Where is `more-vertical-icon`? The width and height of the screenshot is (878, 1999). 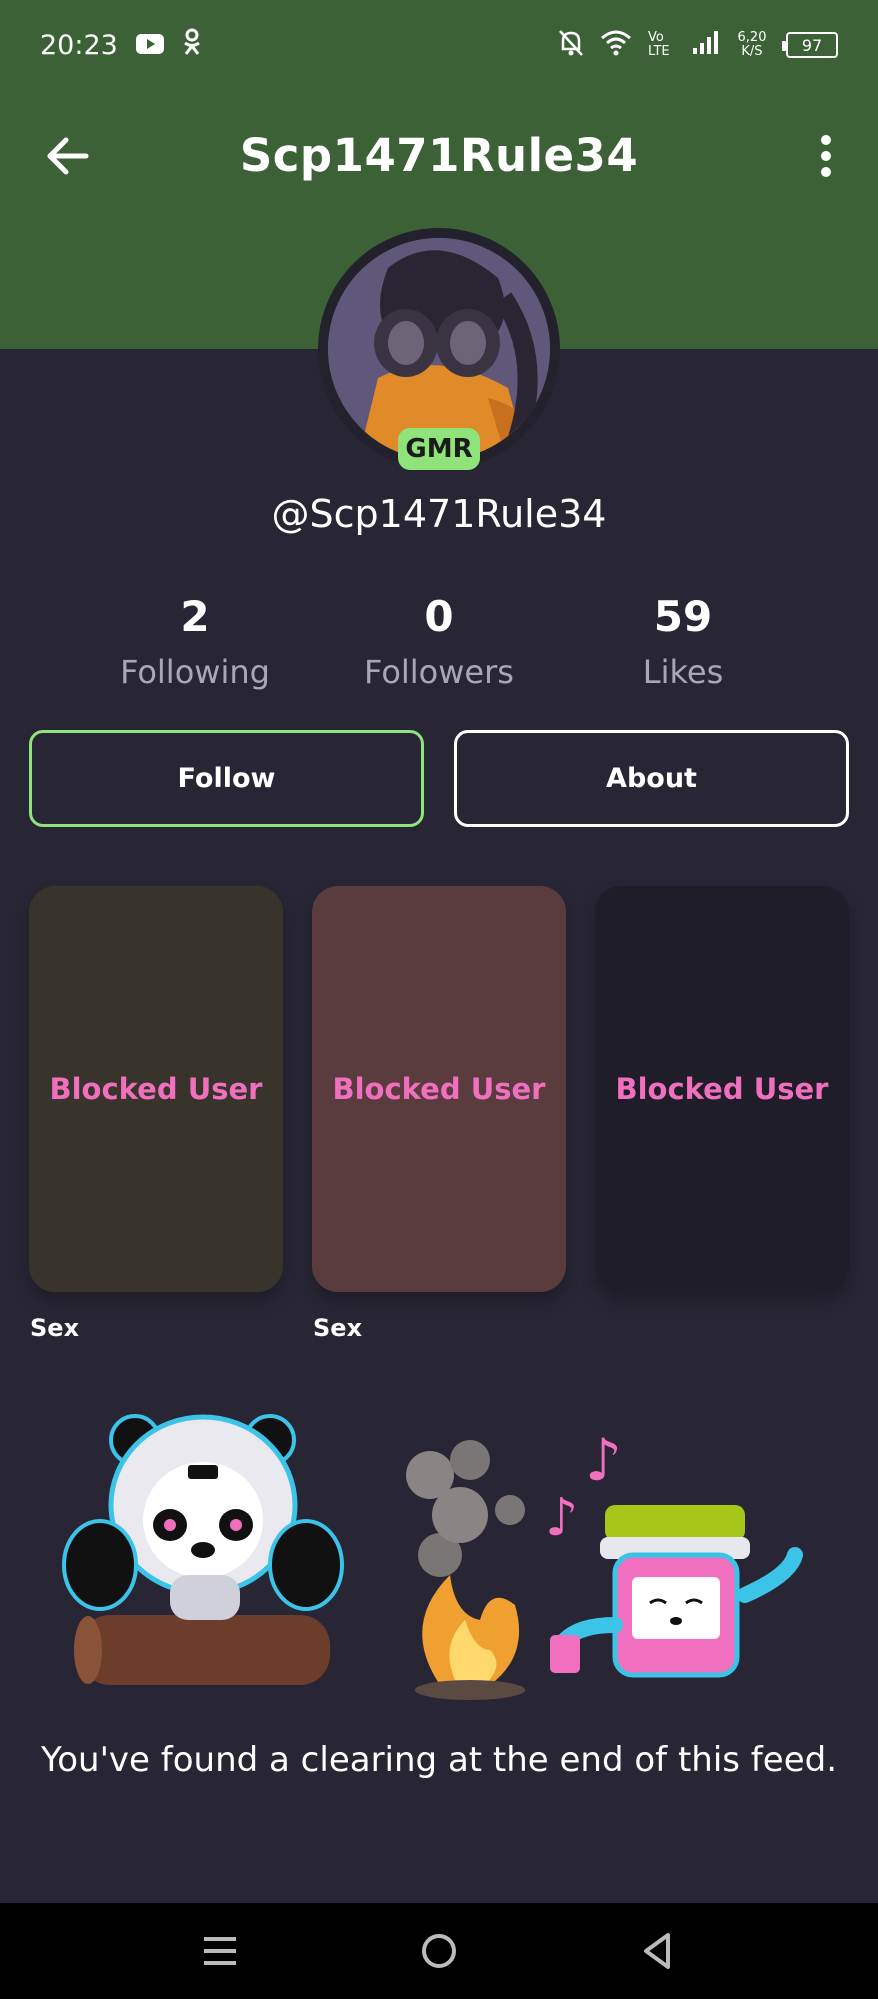 more-vertical-icon is located at coordinates (826, 156).